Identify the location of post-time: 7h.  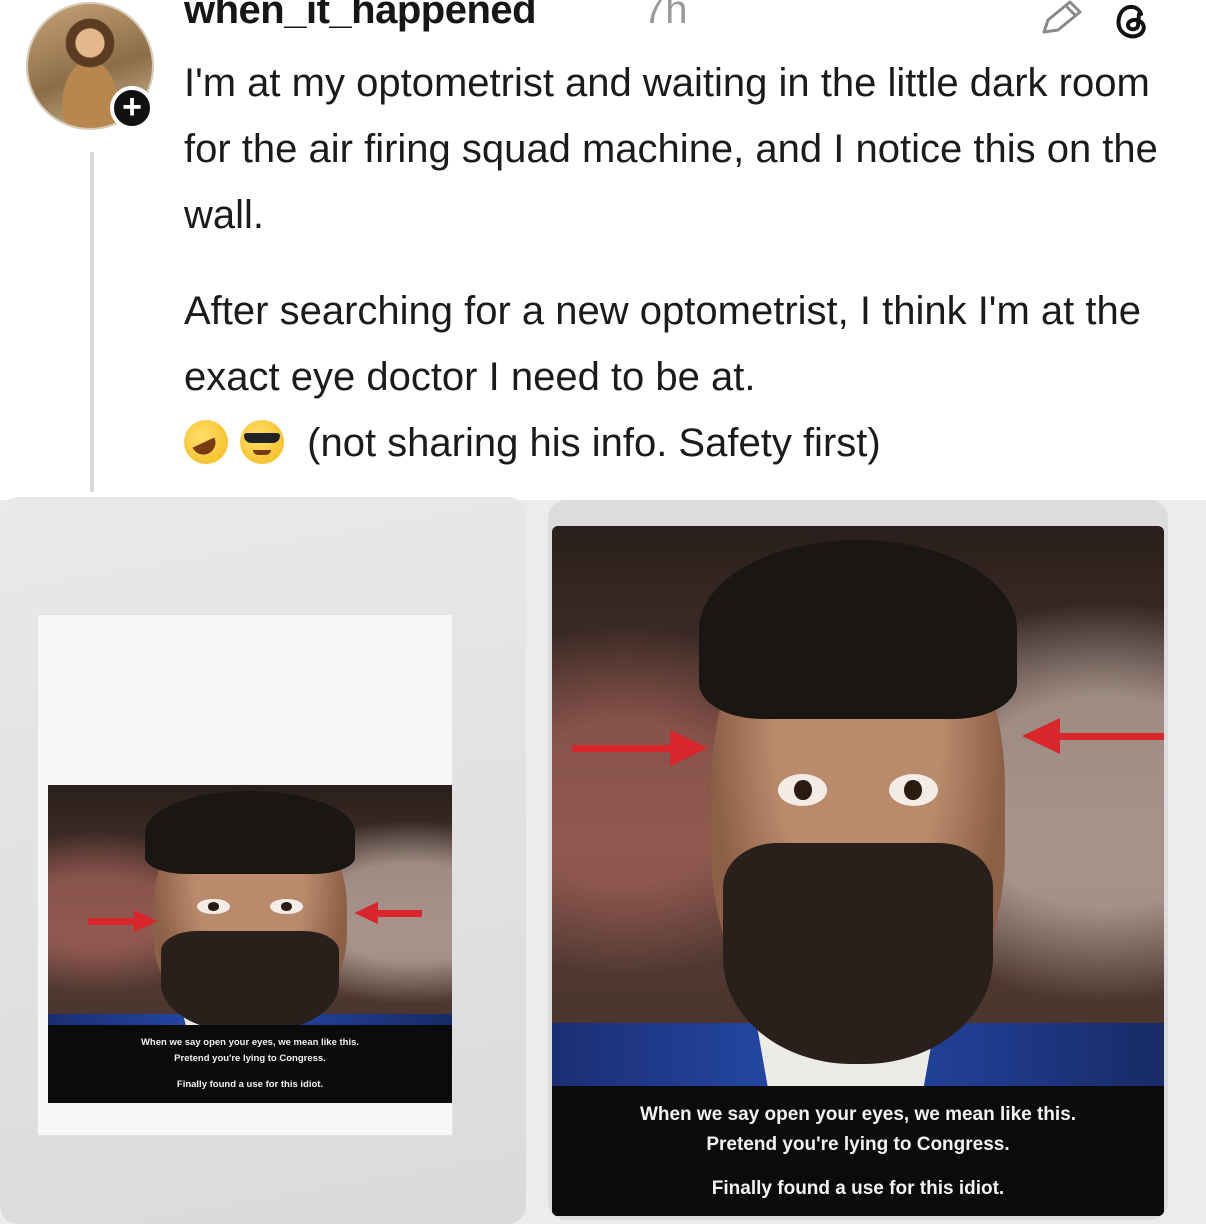
(665, 16).